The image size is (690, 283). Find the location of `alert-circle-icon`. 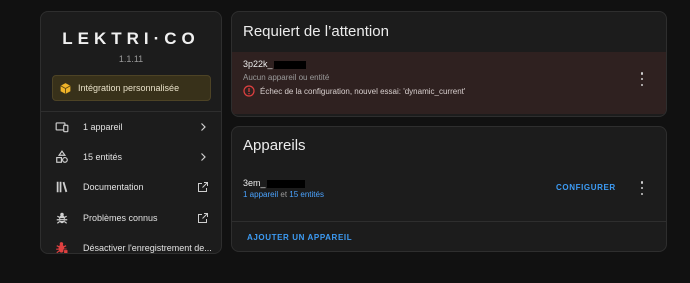

alert-circle-icon is located at coordinates (249, 91).